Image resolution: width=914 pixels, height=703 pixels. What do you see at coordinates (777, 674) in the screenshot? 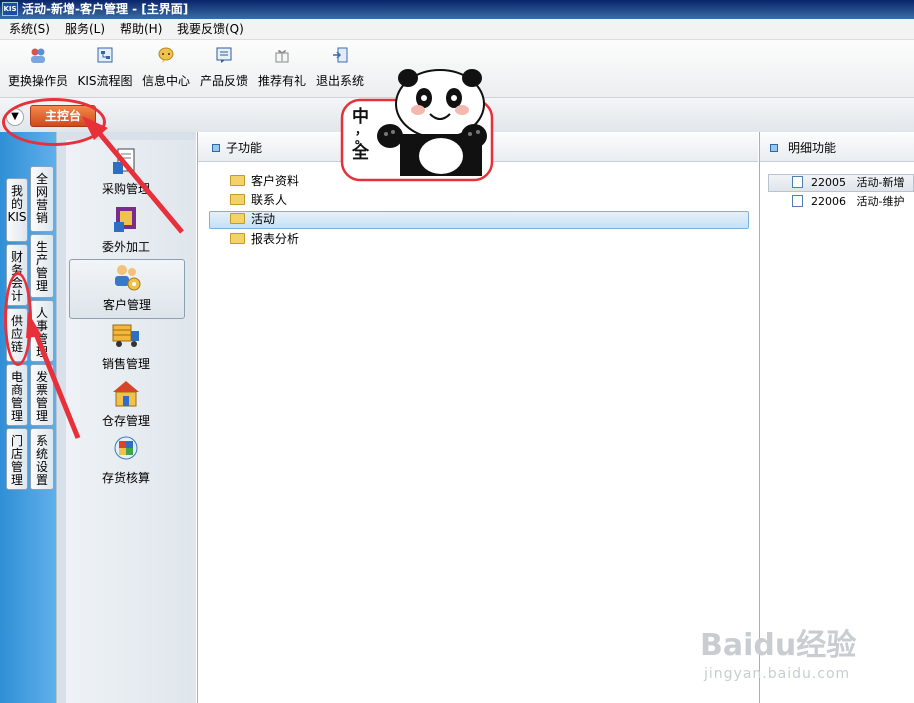
I see `watermark-url: jingyan.baidu.com` at bounding box center [777, 674].